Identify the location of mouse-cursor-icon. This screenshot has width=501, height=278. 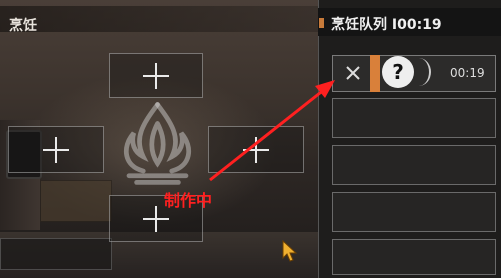
(290, 251).